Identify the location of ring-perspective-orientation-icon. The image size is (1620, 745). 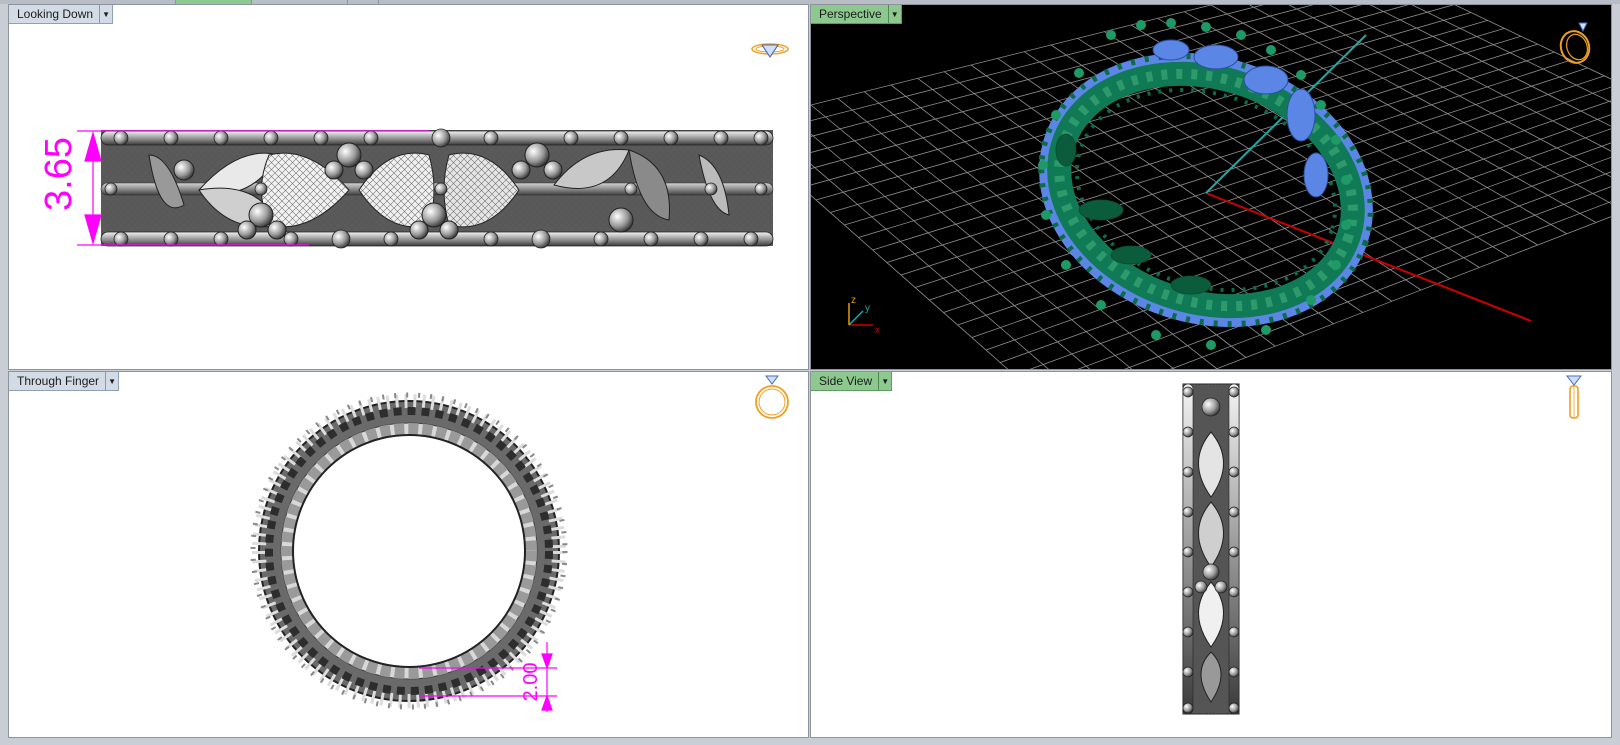
(1575, 43).